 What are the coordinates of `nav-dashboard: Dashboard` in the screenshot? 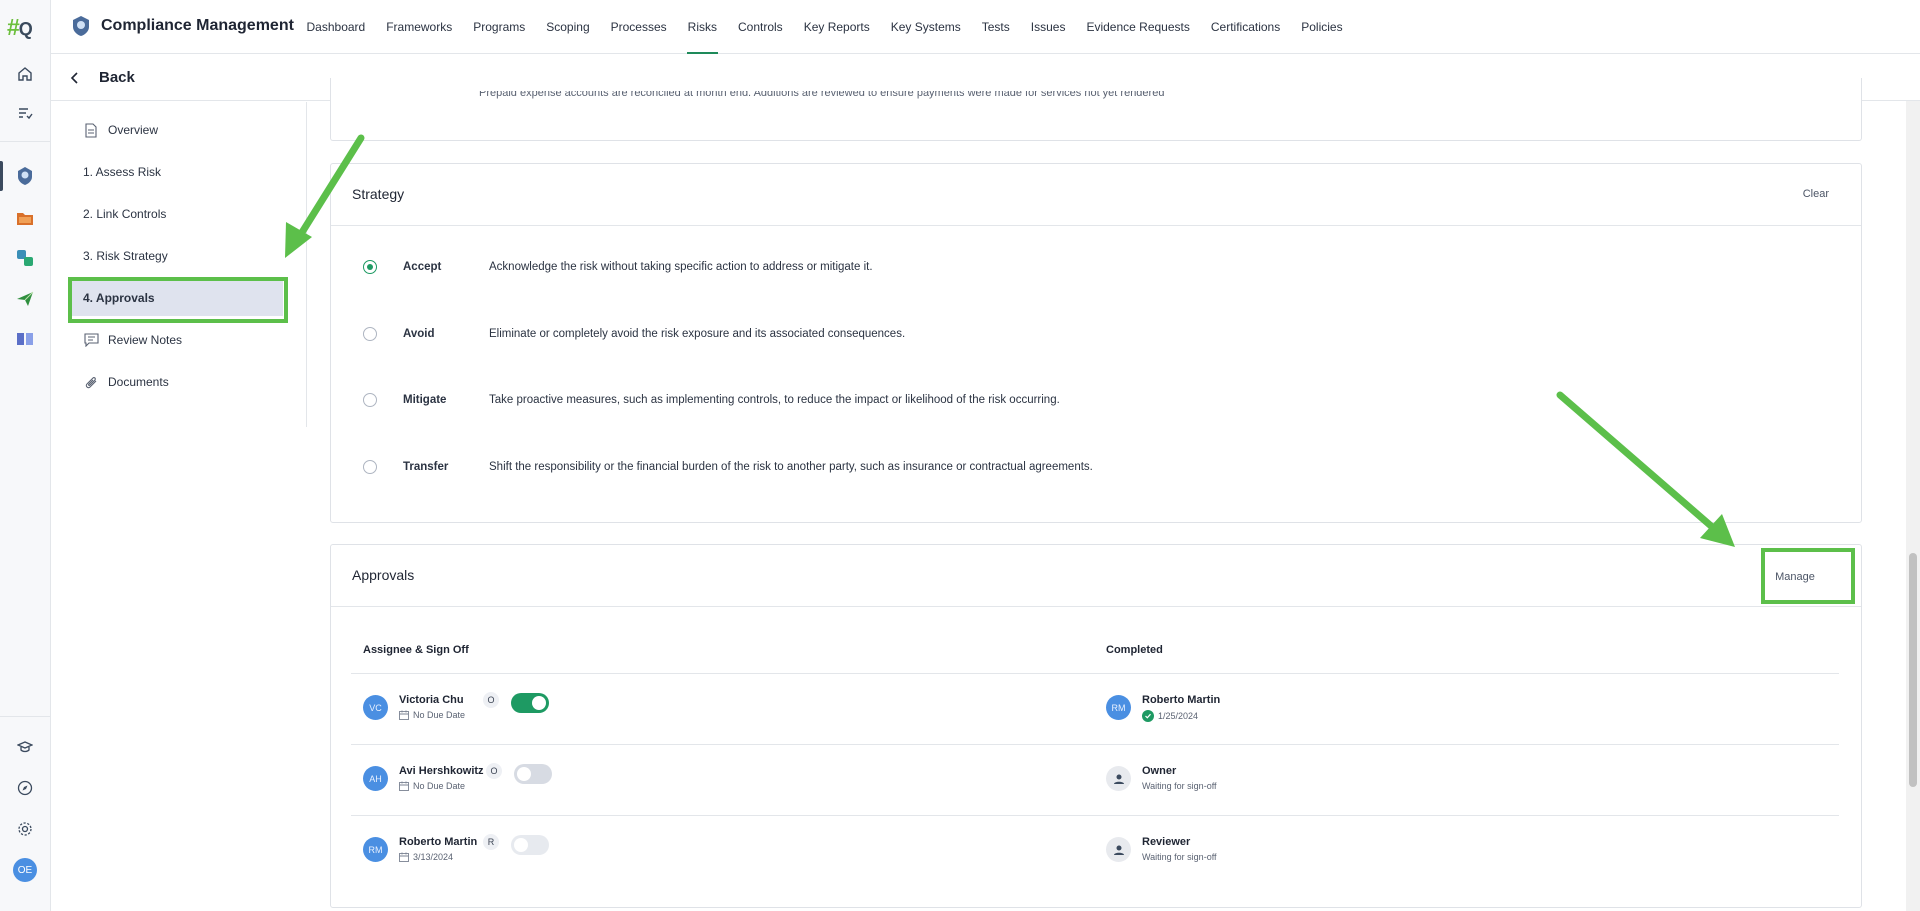 It's located at (336, 27).